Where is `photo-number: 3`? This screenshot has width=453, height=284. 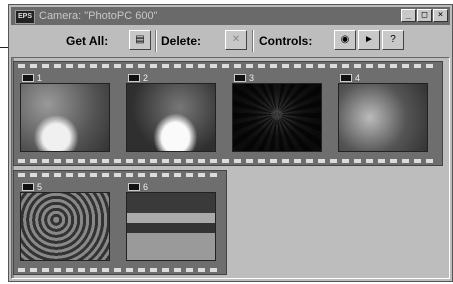
photo-number: 3 is located at coordinates (252, 78).